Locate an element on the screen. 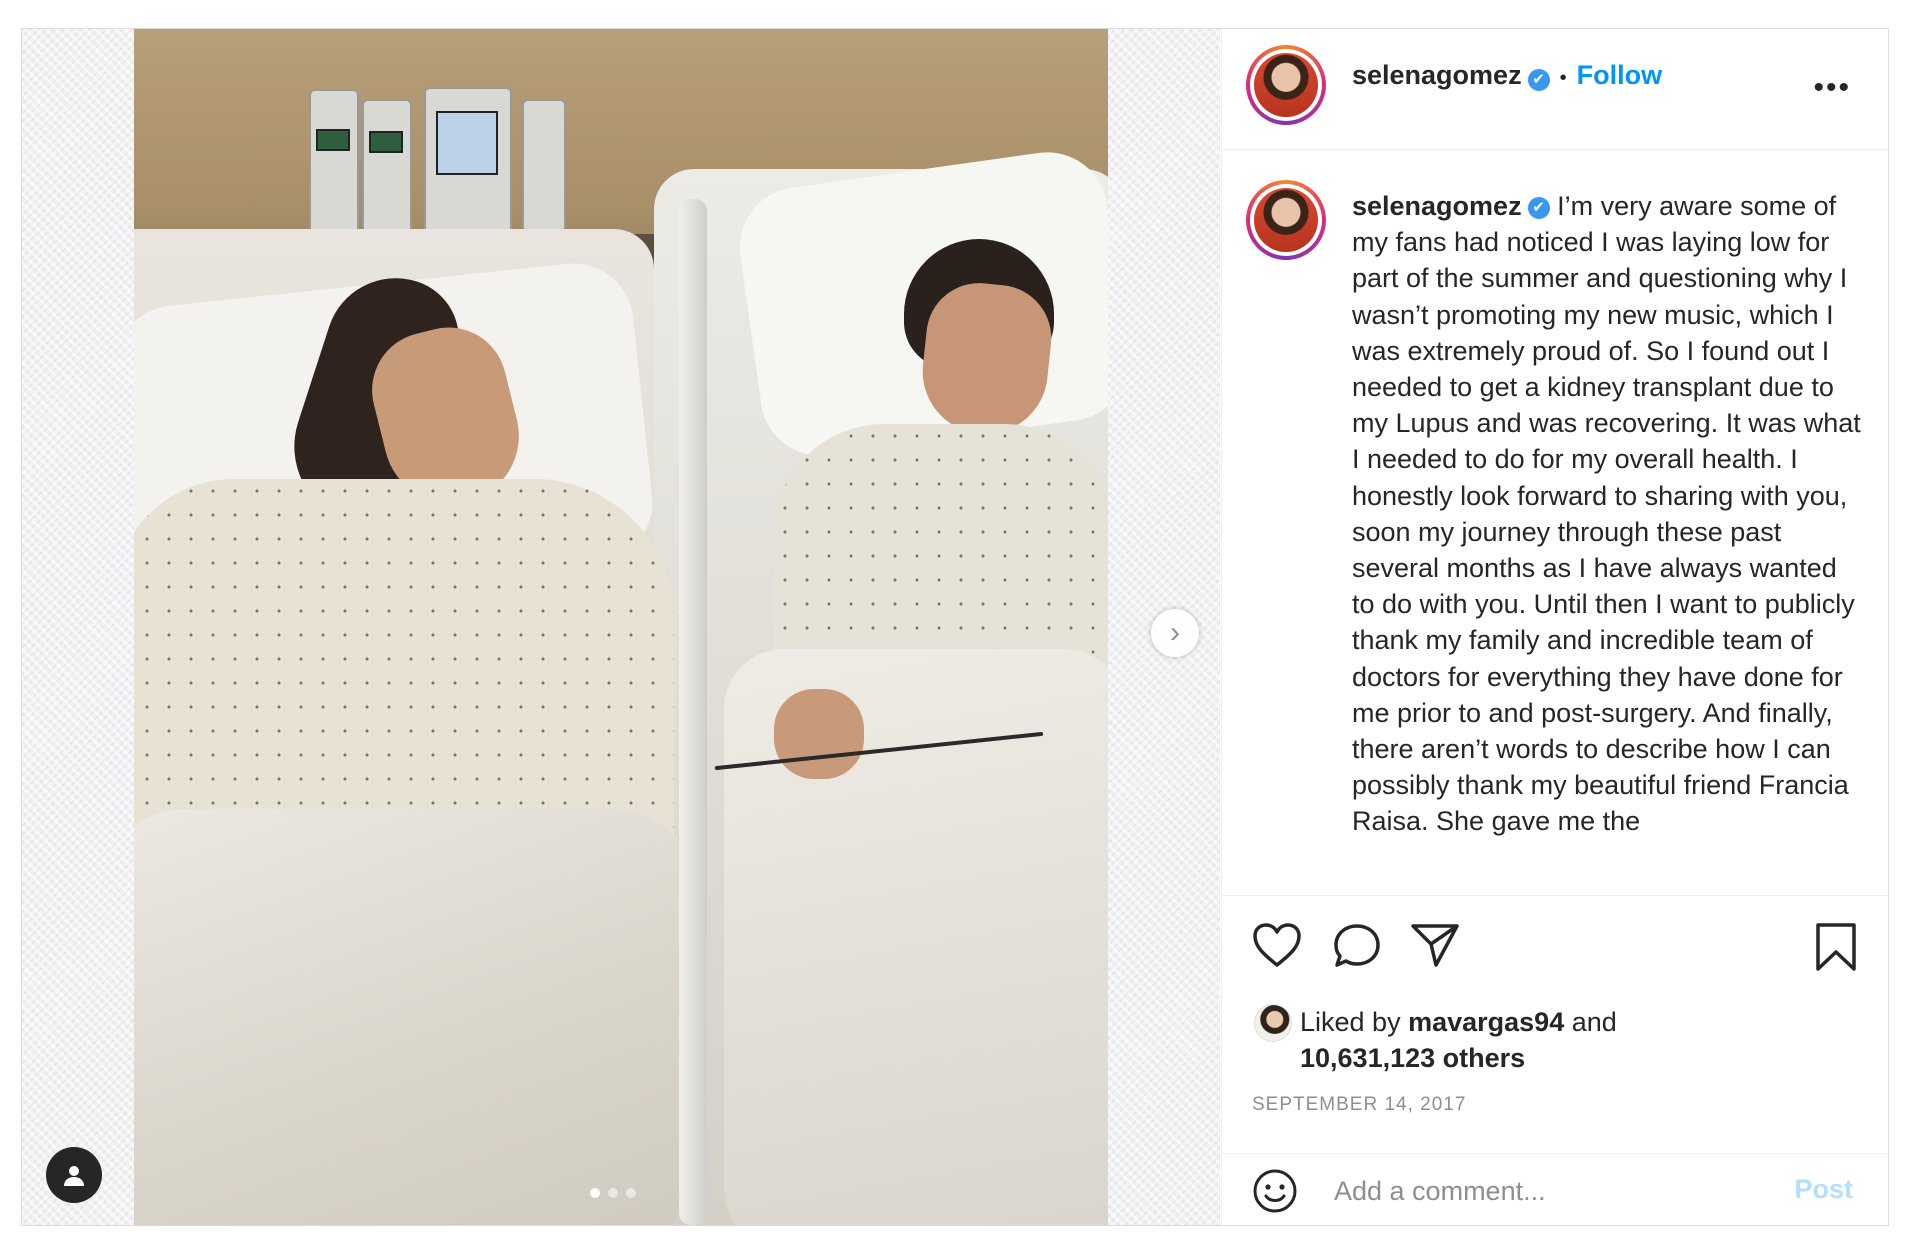  comment-input is located at coordinates (1549, 1191).